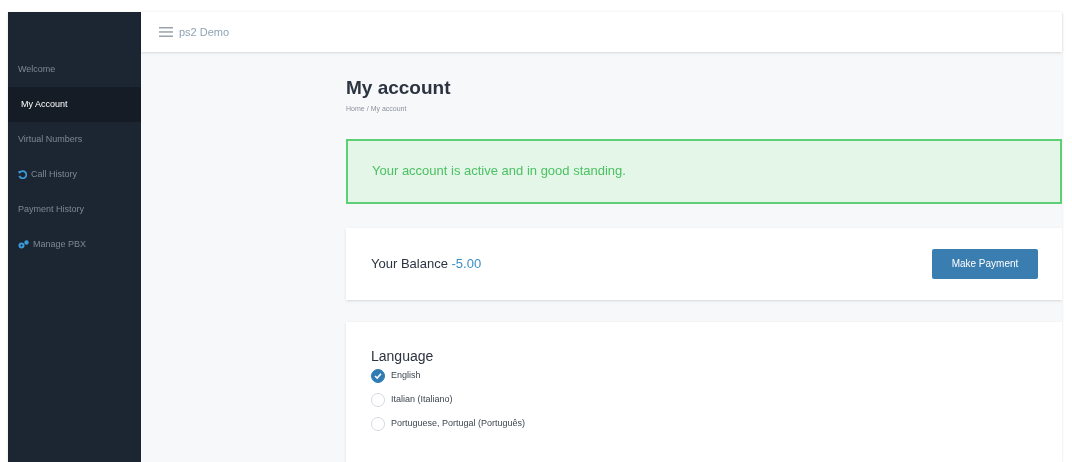  Describe the element at coordinates (458, 424) in the screenshot. I see `radio-label: Portuguese, Portugal (Português)` at that location.